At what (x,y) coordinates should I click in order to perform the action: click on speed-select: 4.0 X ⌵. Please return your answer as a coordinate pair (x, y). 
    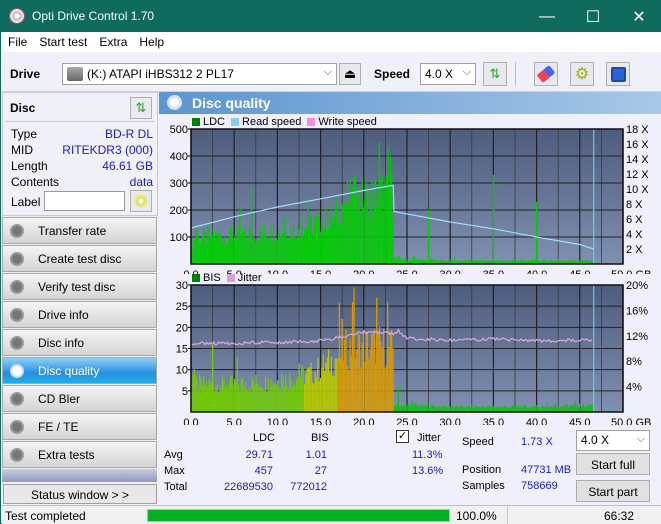
    Looking at the image, I should click on (448, 74).